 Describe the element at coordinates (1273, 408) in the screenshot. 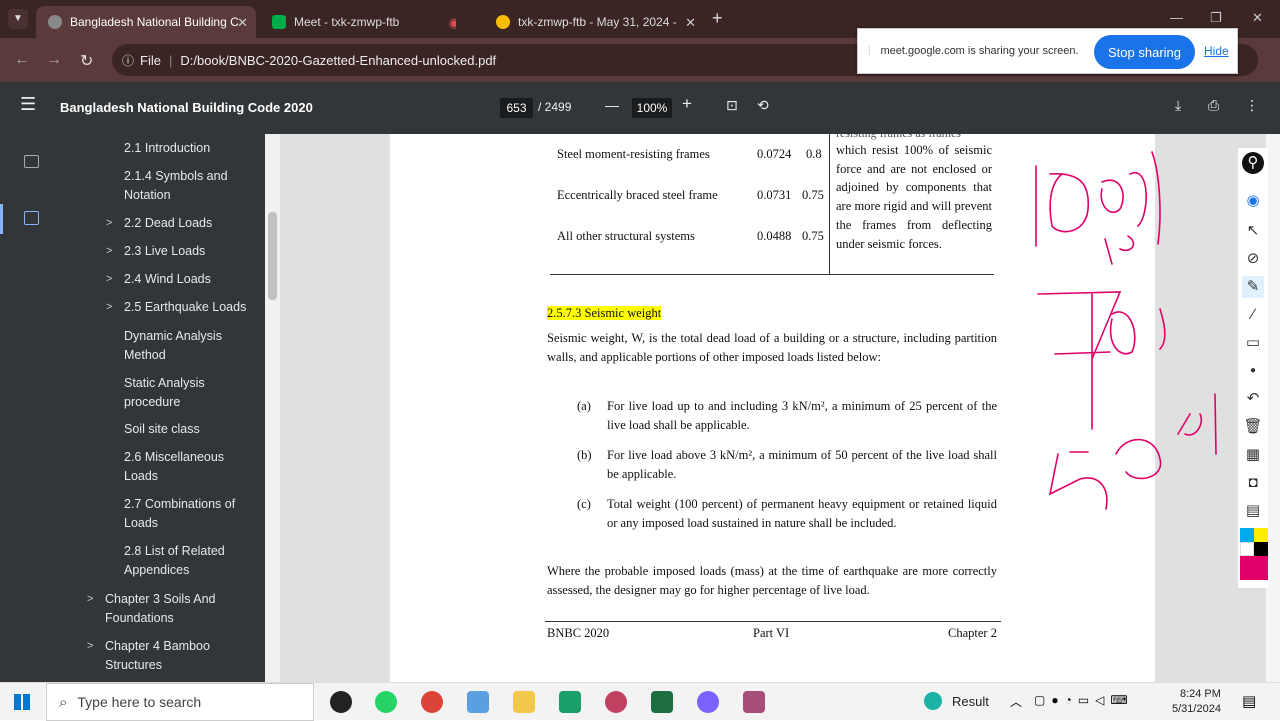

I see `viewer-scrollbar` at that location.